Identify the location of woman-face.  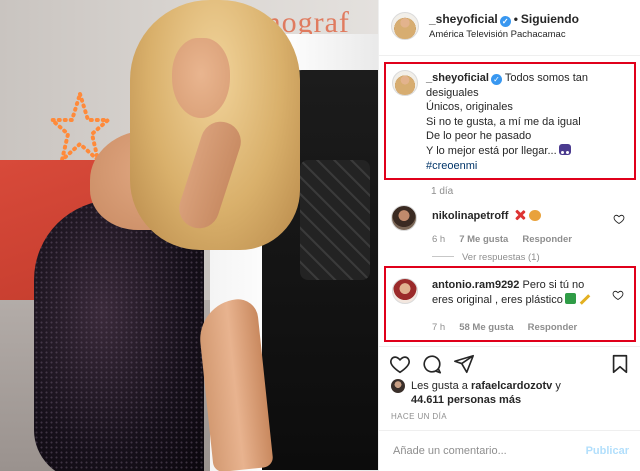
(201, 78).